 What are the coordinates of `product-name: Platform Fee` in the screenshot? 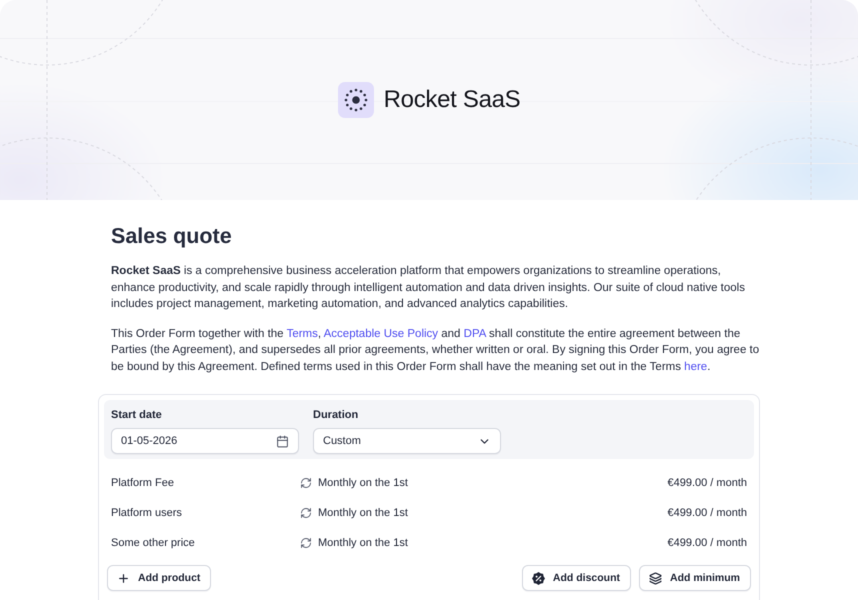 It's located at (143, 483).